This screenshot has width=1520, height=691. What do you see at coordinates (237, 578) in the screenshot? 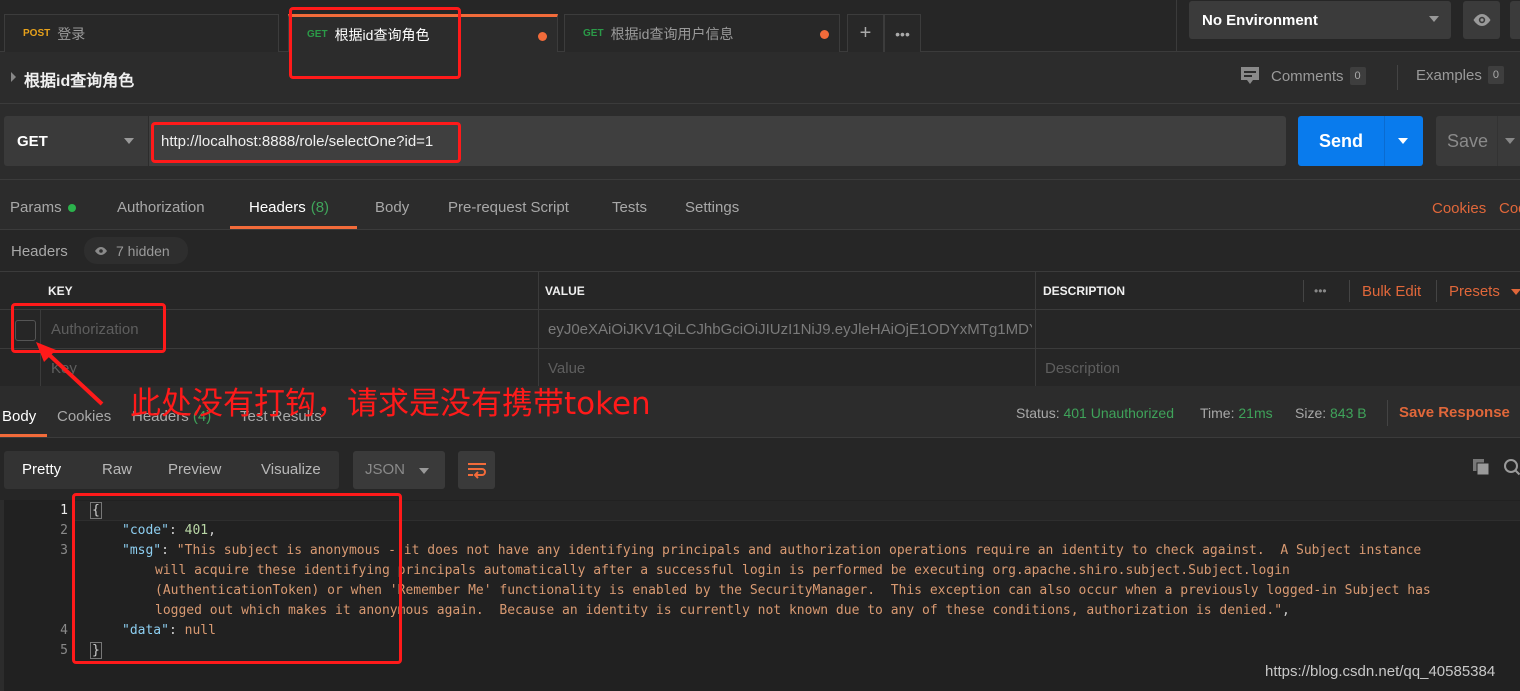
I see `annotation-box-body` at bounding box center [237, 578].